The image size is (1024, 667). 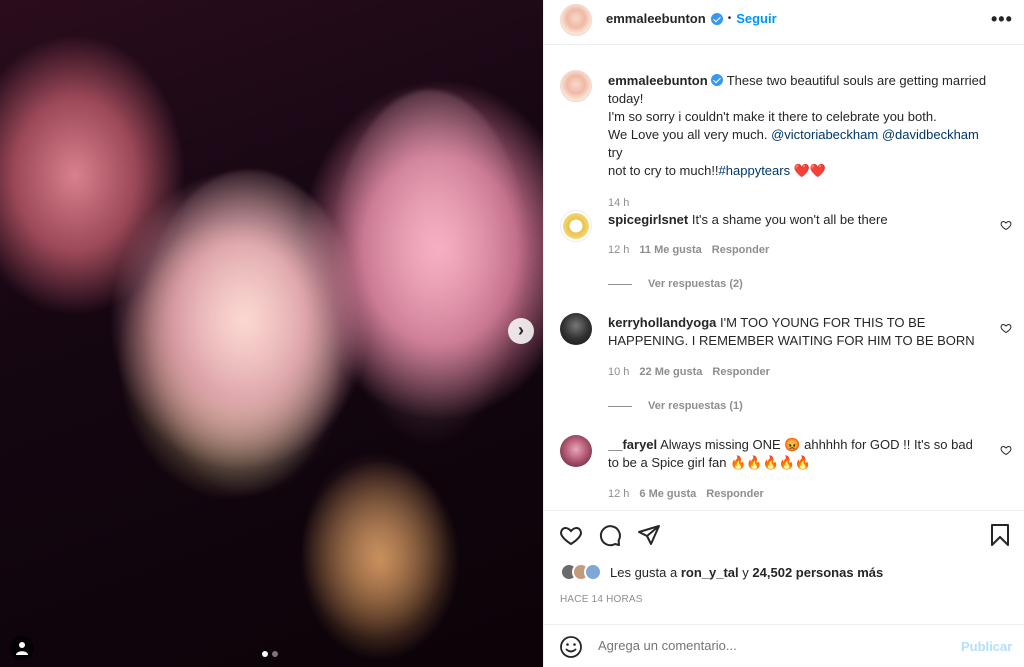 I want to click on comment-meta: 12 h 6 Me gusta Responder, so click(x=686, y=494).